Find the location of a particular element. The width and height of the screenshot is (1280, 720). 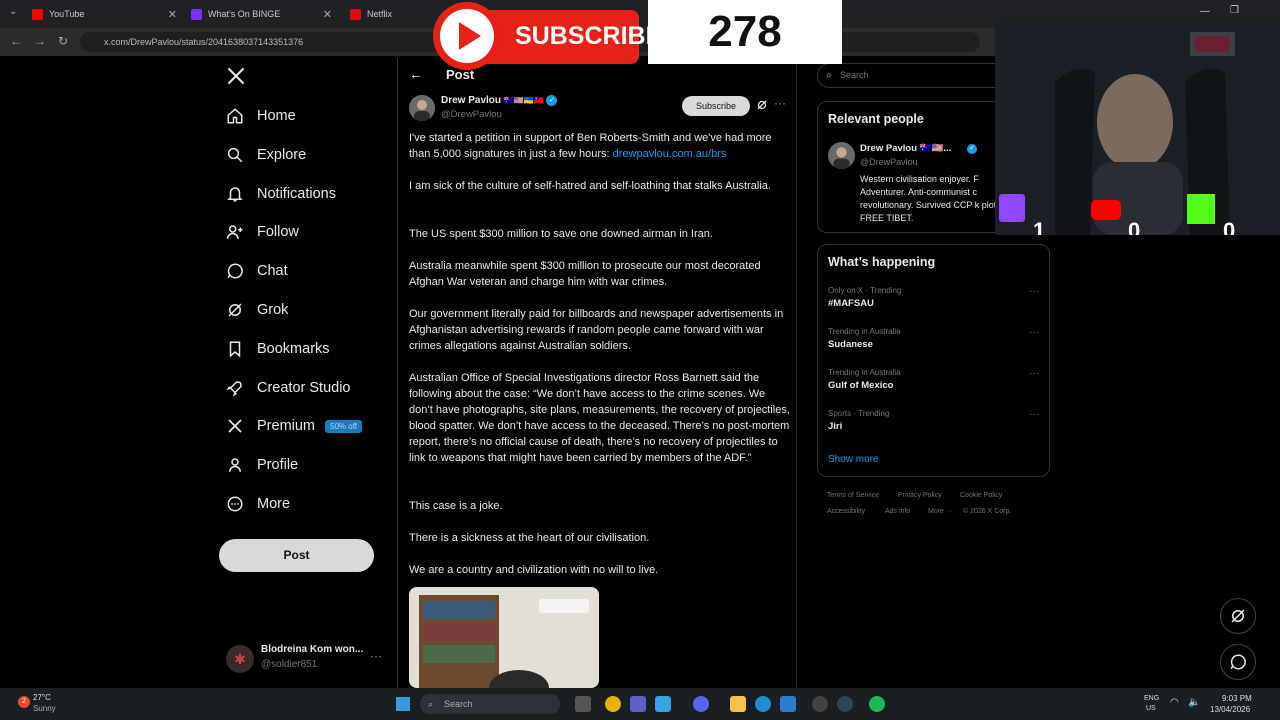

webcam-overlay: 1 0 0 is located at coordinates (1137, 128).